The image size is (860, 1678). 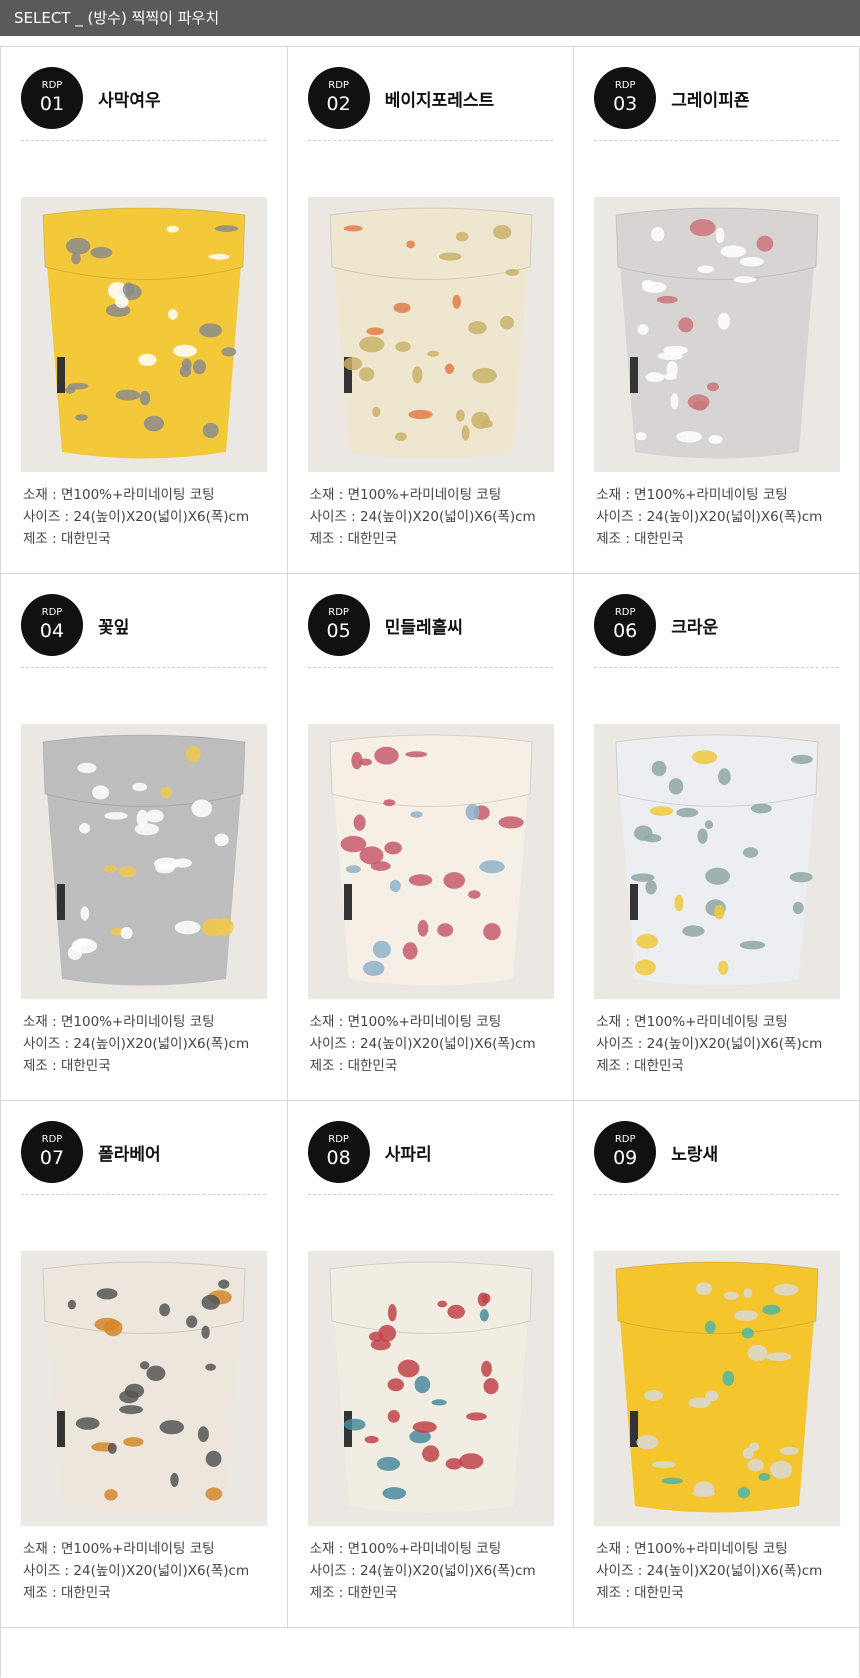 I want to click on product-name: 사파리, so click(x=408, y=1154).